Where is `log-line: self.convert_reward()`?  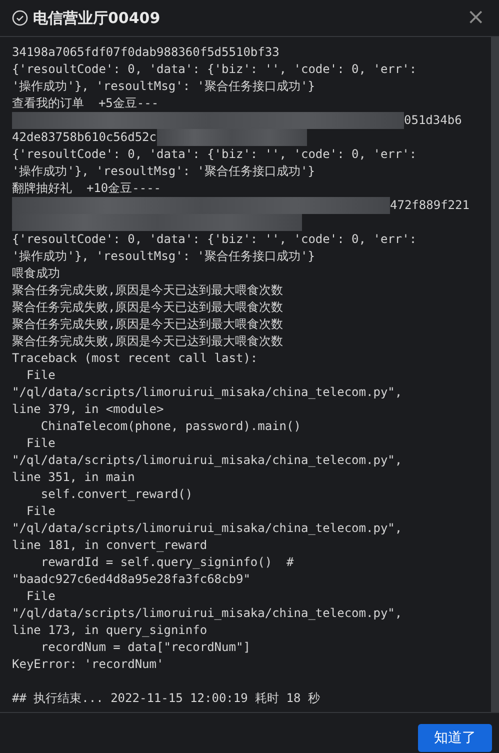 log-line: self.convert_reward() is located at coordinates (116, 494).